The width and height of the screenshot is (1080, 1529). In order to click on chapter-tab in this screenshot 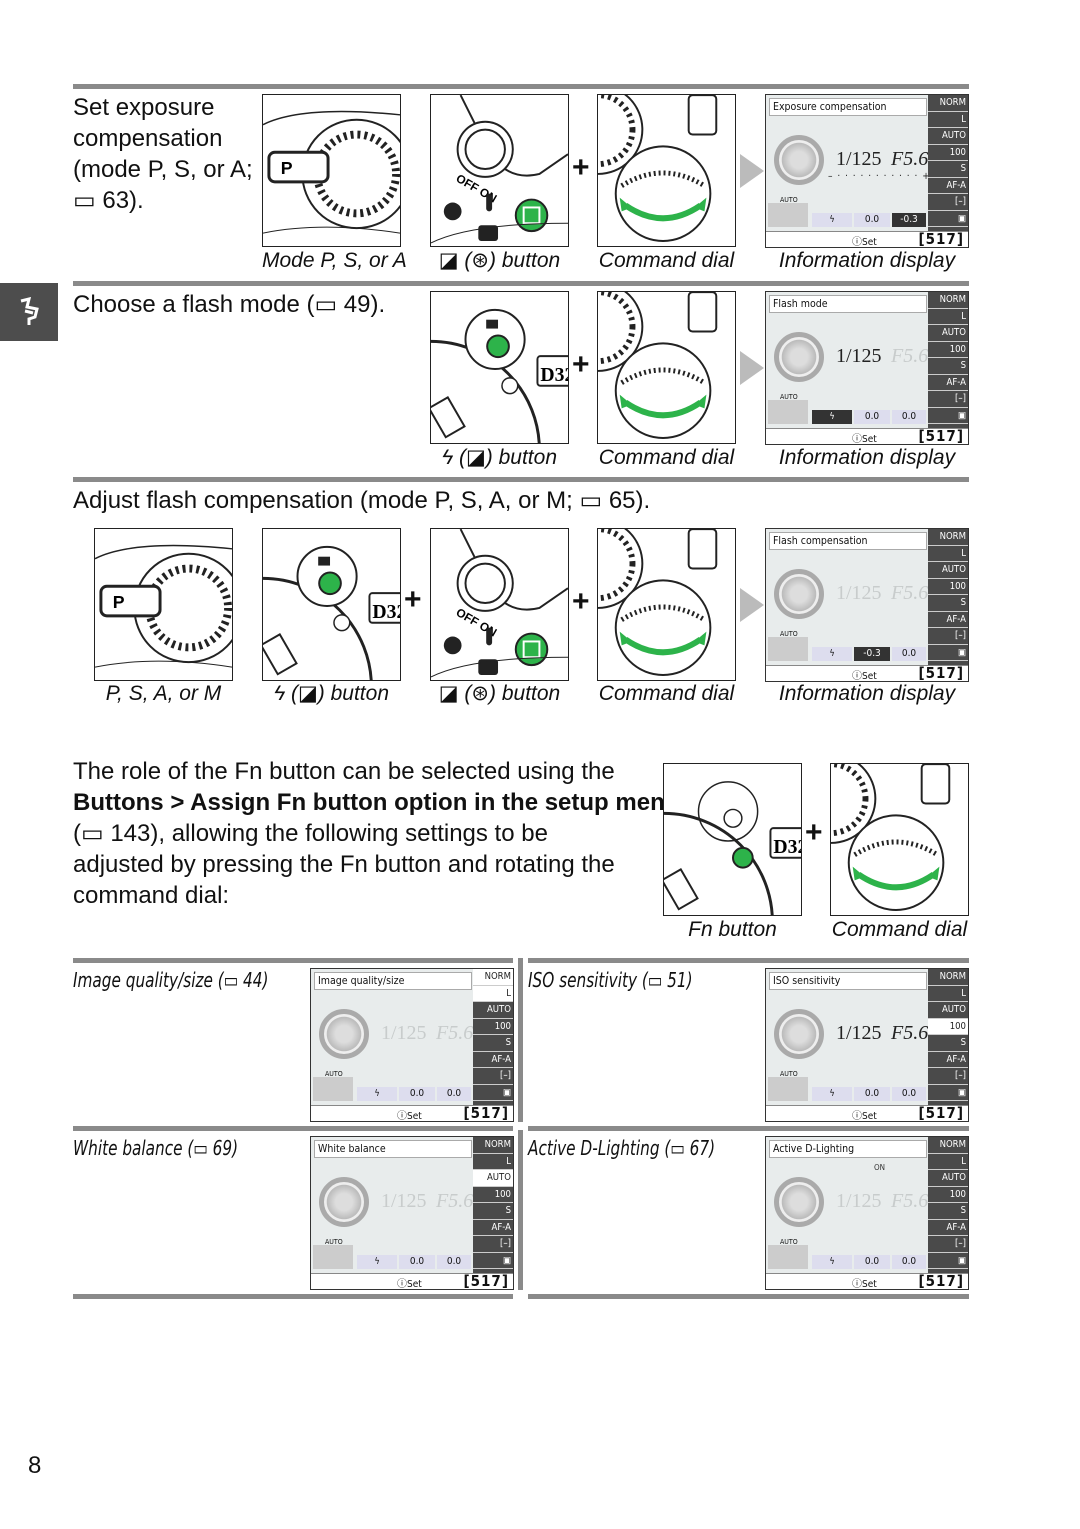, I will do `click(29, 312)`.